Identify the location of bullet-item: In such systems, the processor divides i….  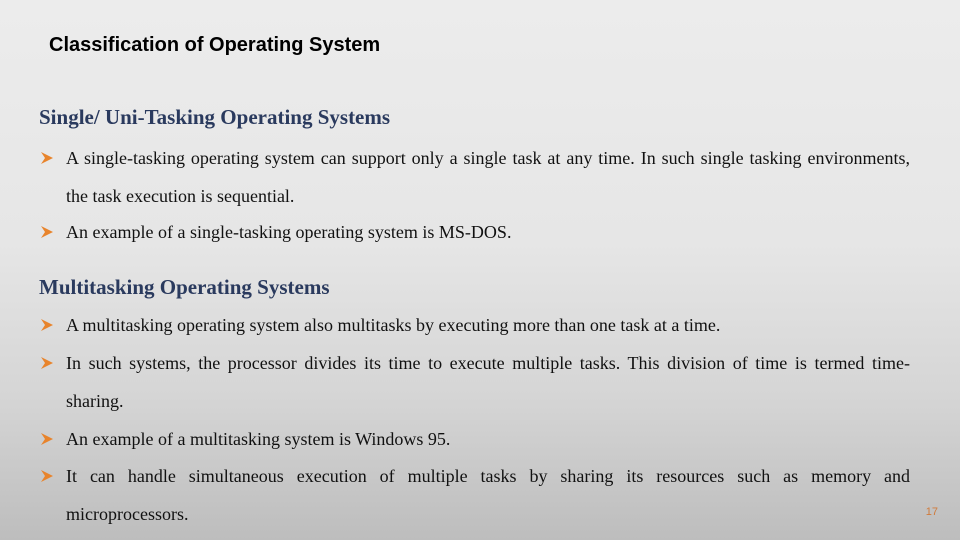
(475, 382).